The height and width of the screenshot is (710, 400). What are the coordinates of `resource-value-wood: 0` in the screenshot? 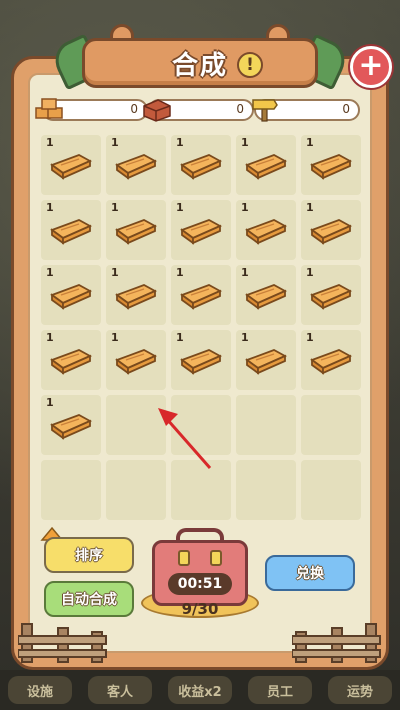 It's located at (134, 109).